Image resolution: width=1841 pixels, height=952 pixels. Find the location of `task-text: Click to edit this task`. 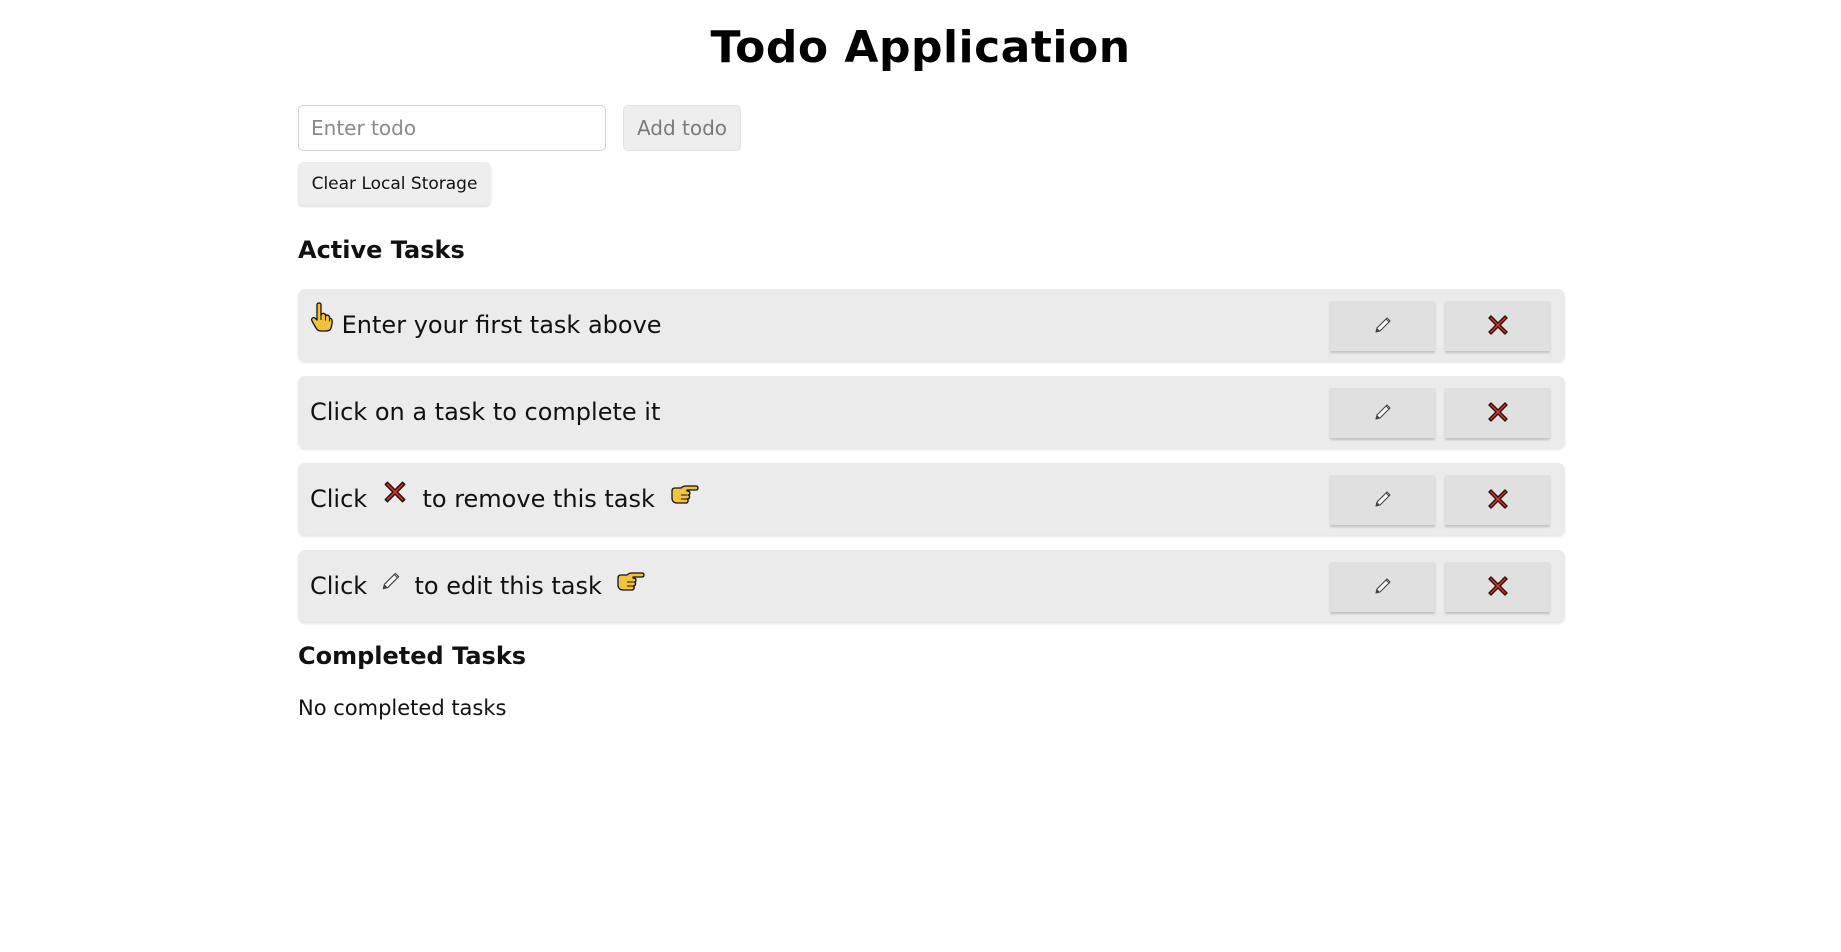

task-text: Click to edit this task is located at coordinates (478, 585).